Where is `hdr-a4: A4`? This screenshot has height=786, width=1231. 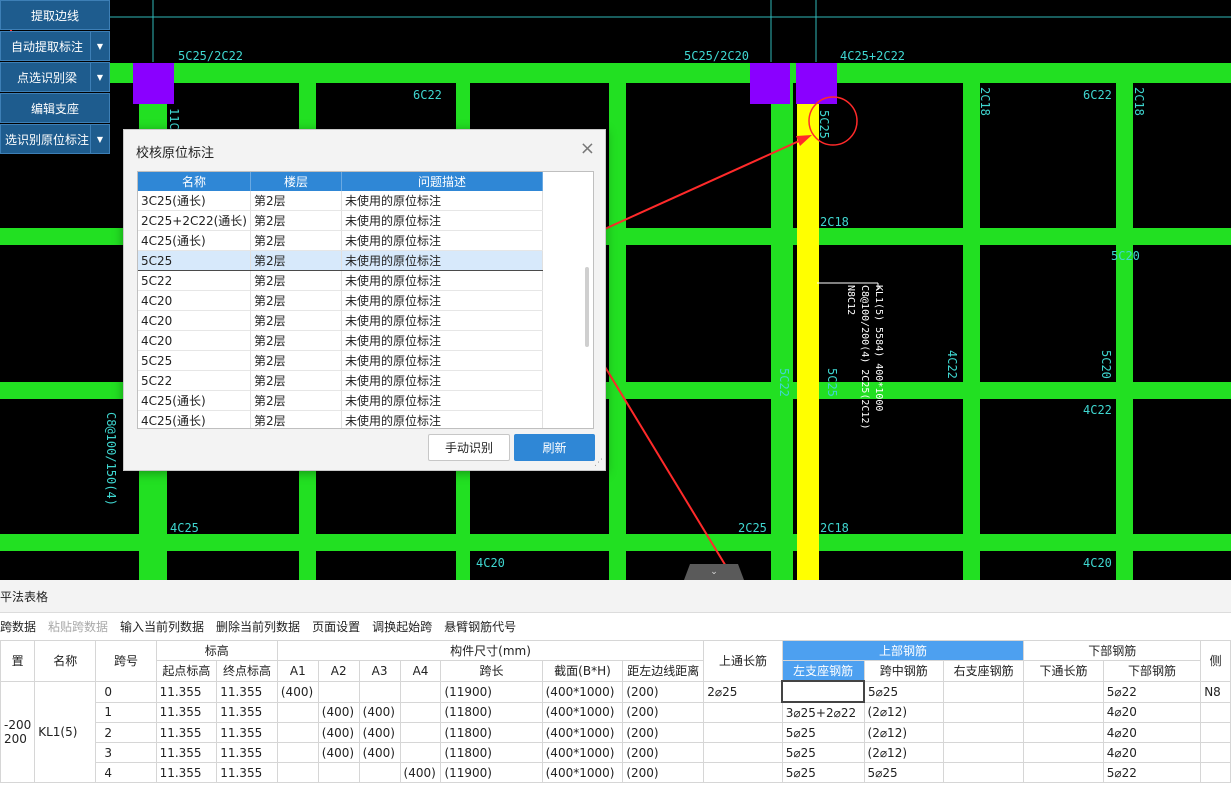
hdr-a4: A4 is located at coordinates (420, 671).